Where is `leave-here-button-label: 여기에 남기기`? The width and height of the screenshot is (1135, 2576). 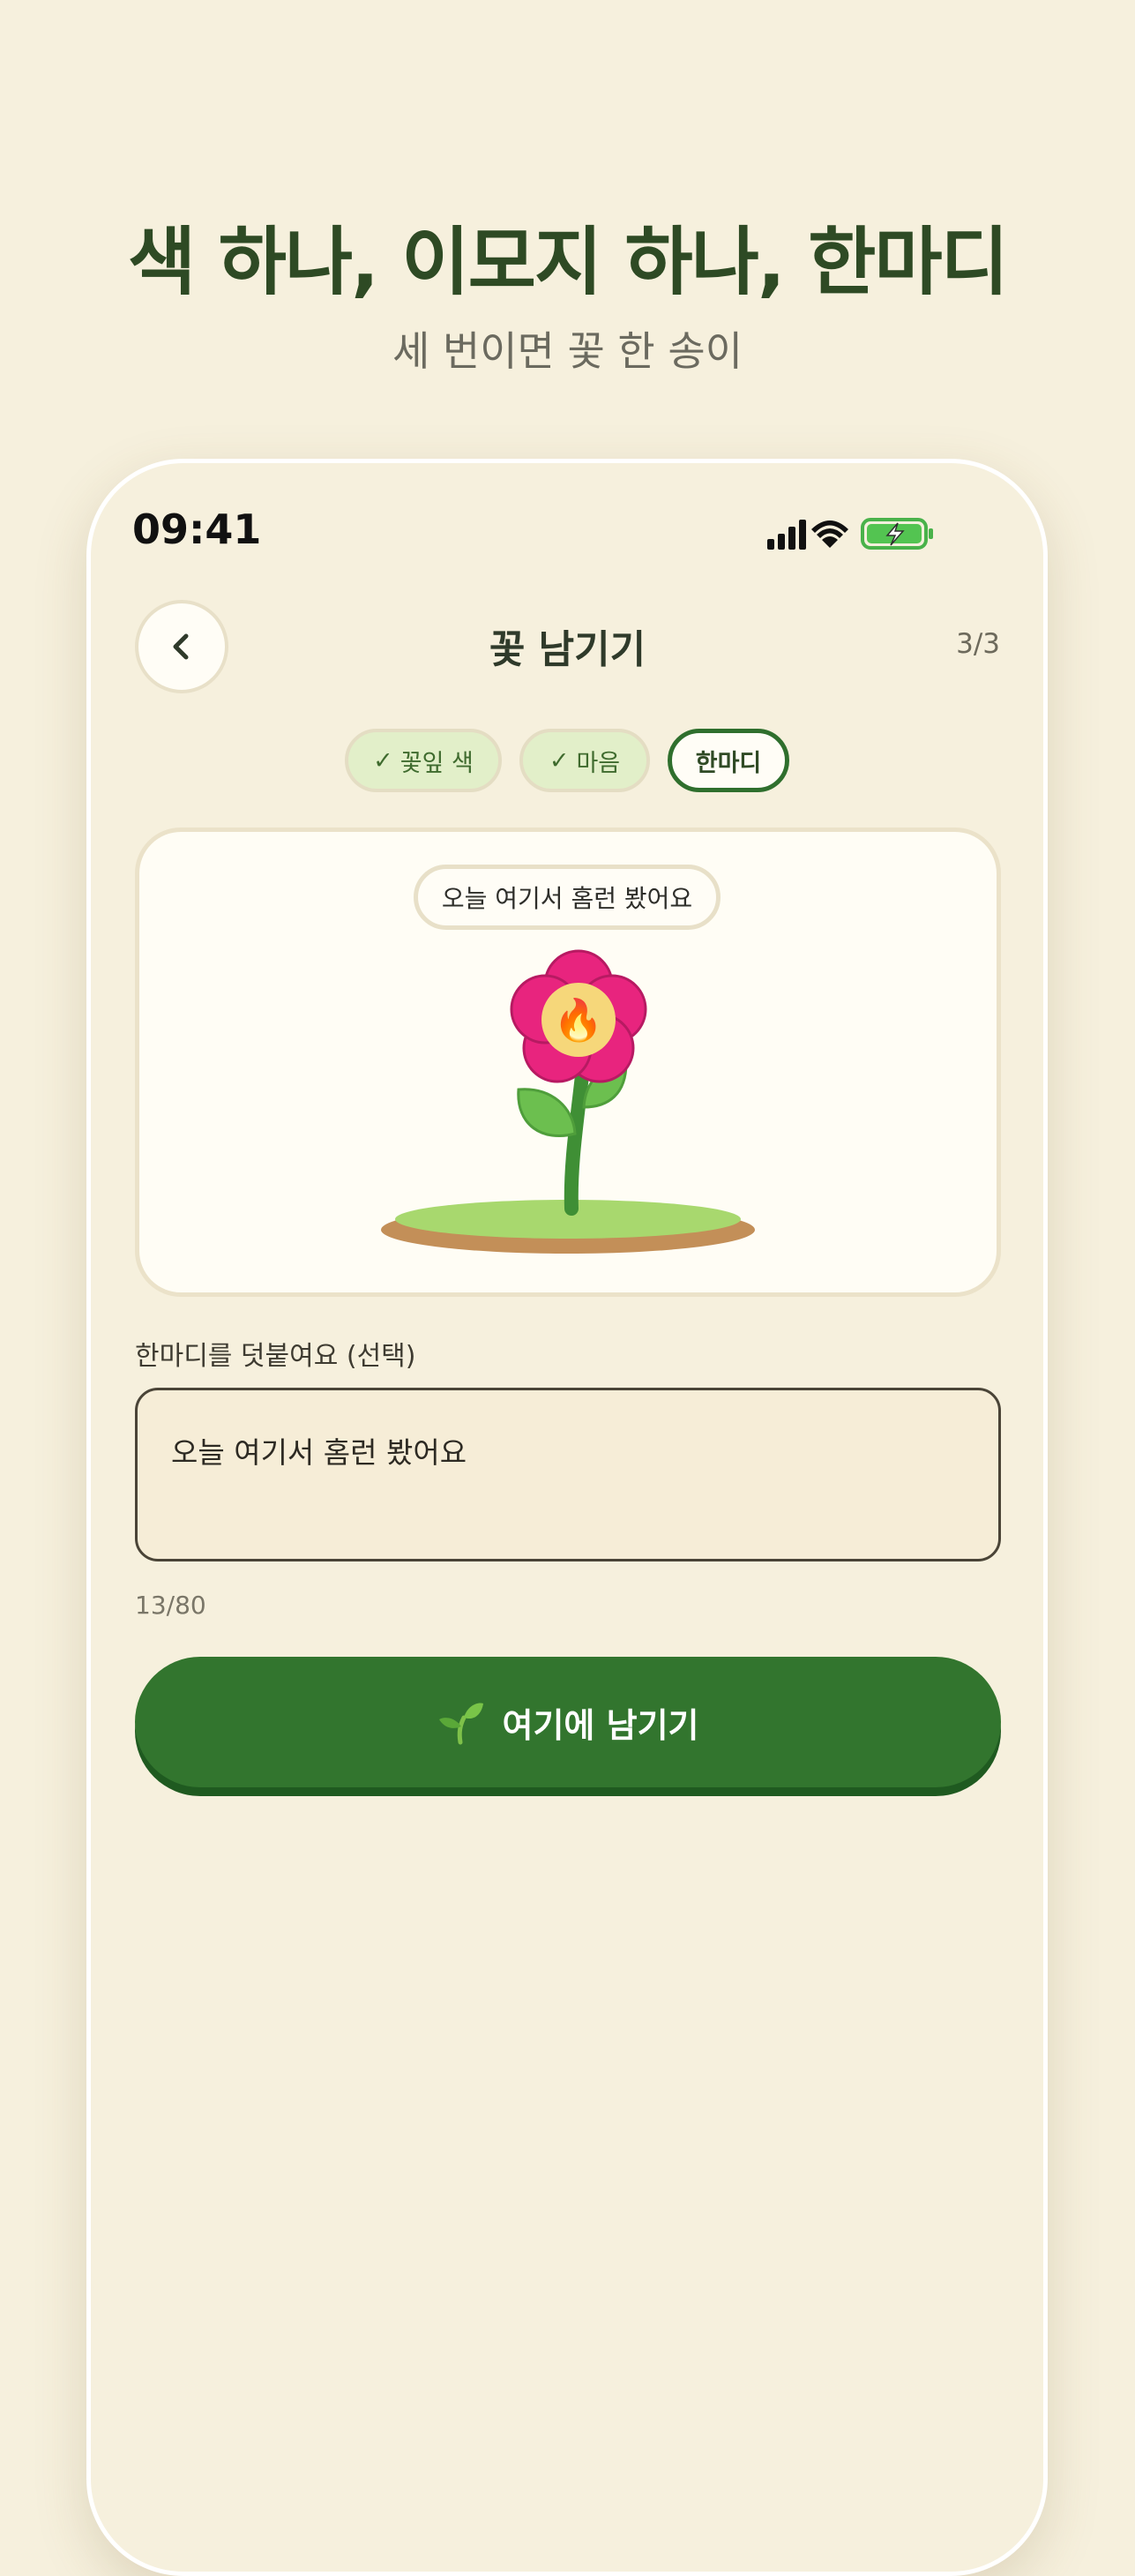 leave-here-button-label: 여기에 남기기 is located at coordinates (600, 1725).